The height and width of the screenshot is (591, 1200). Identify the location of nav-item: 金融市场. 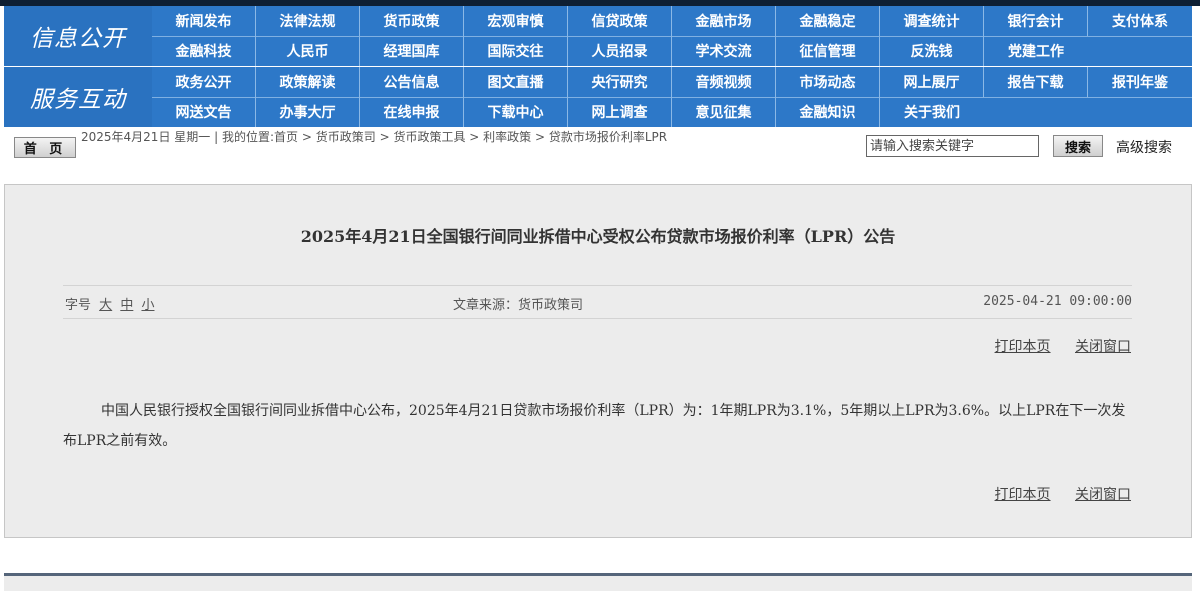
(724, 21).